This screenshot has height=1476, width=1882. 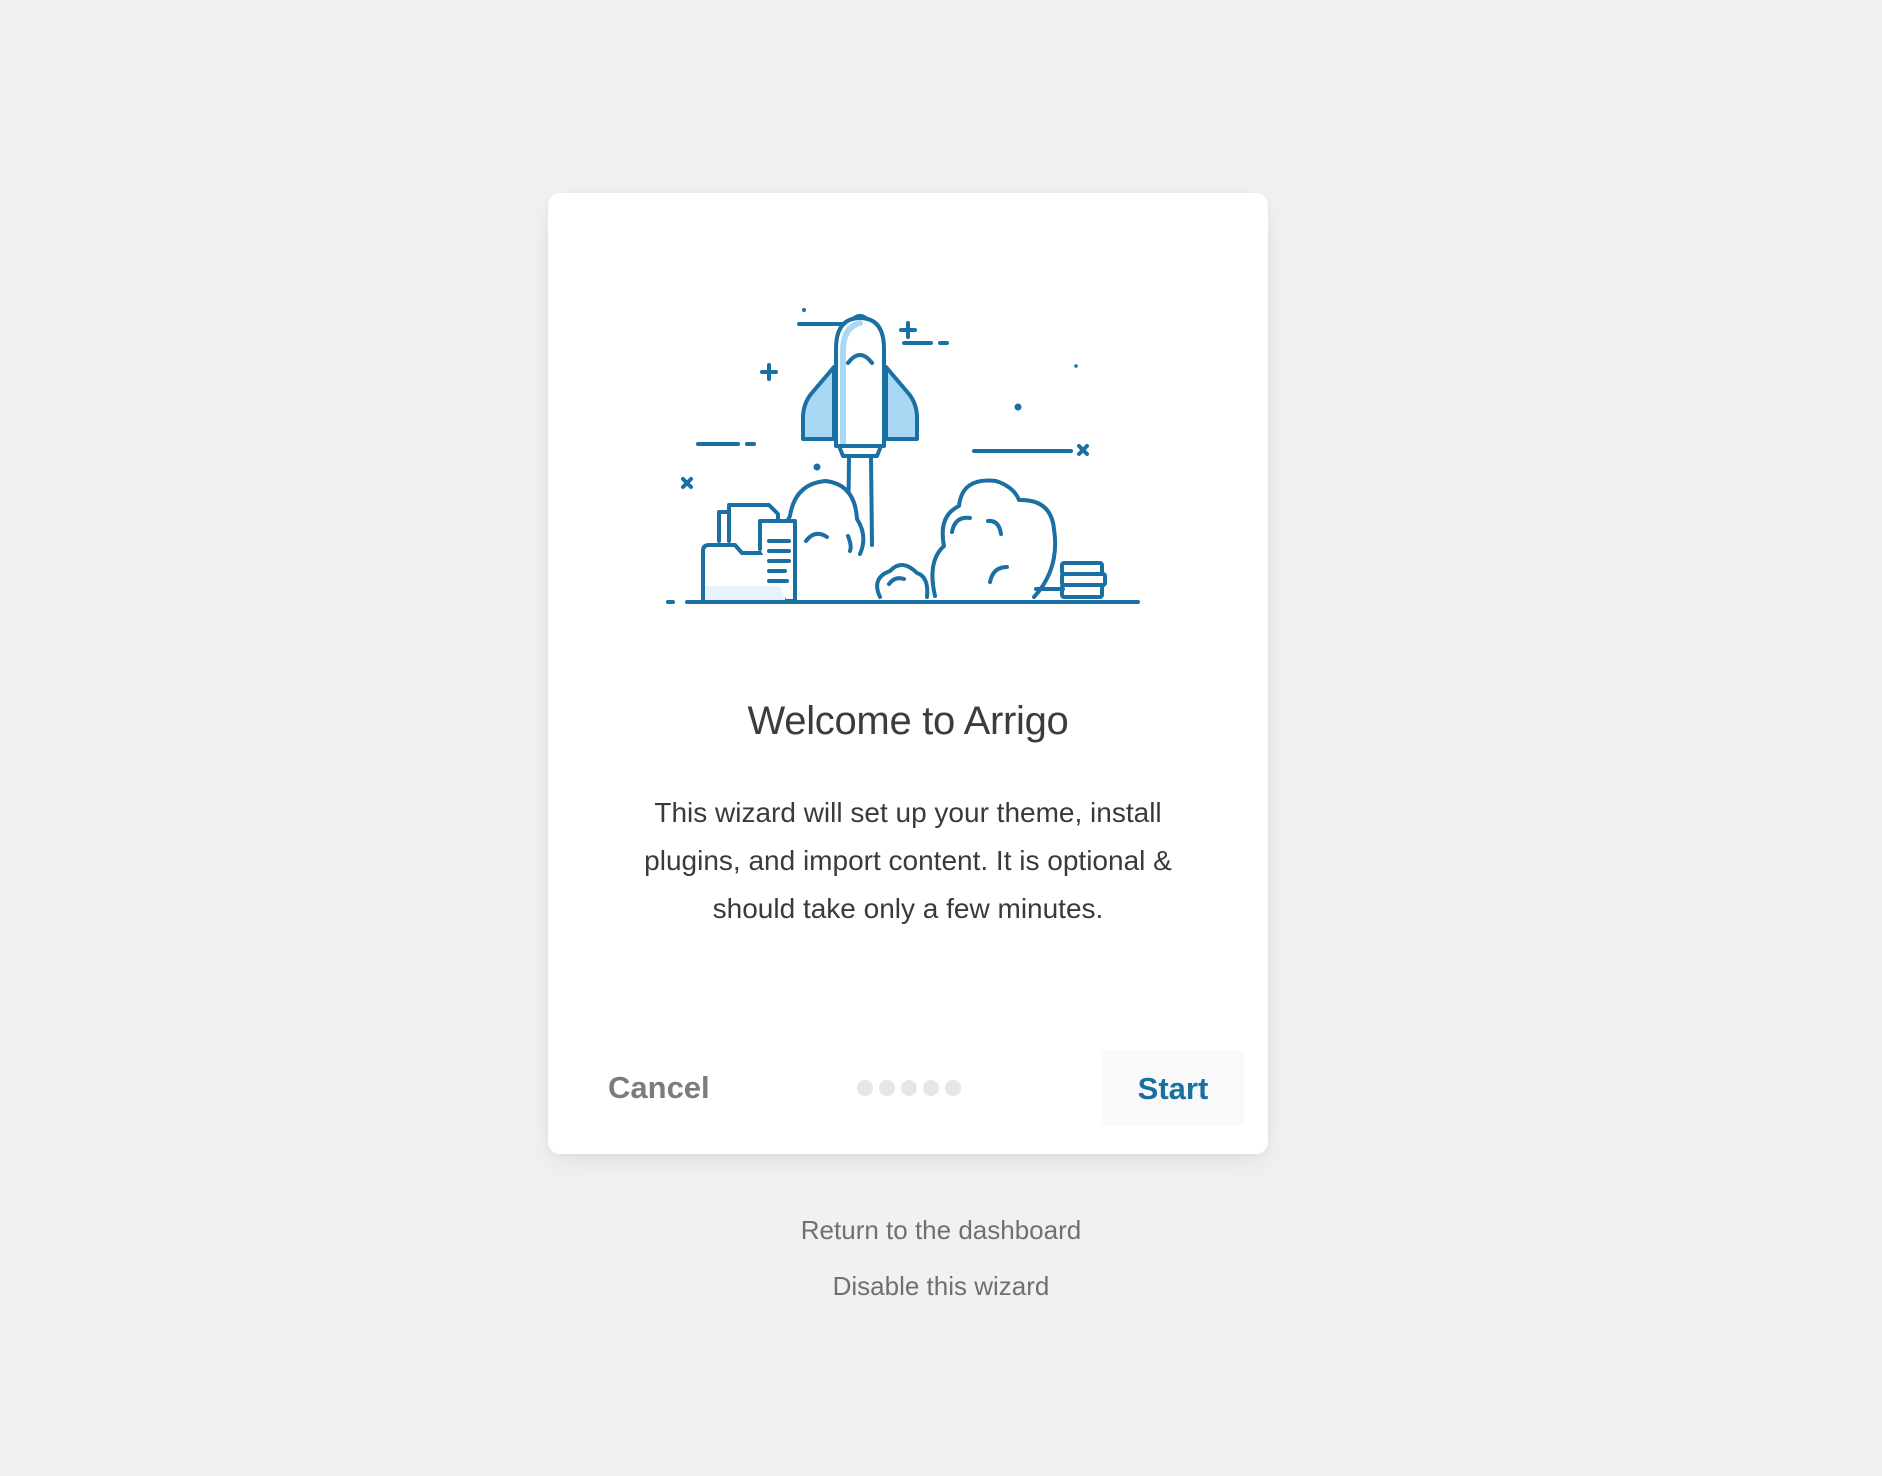 I want to click on rocket-launch-illustration, so click(x=908, y=460).